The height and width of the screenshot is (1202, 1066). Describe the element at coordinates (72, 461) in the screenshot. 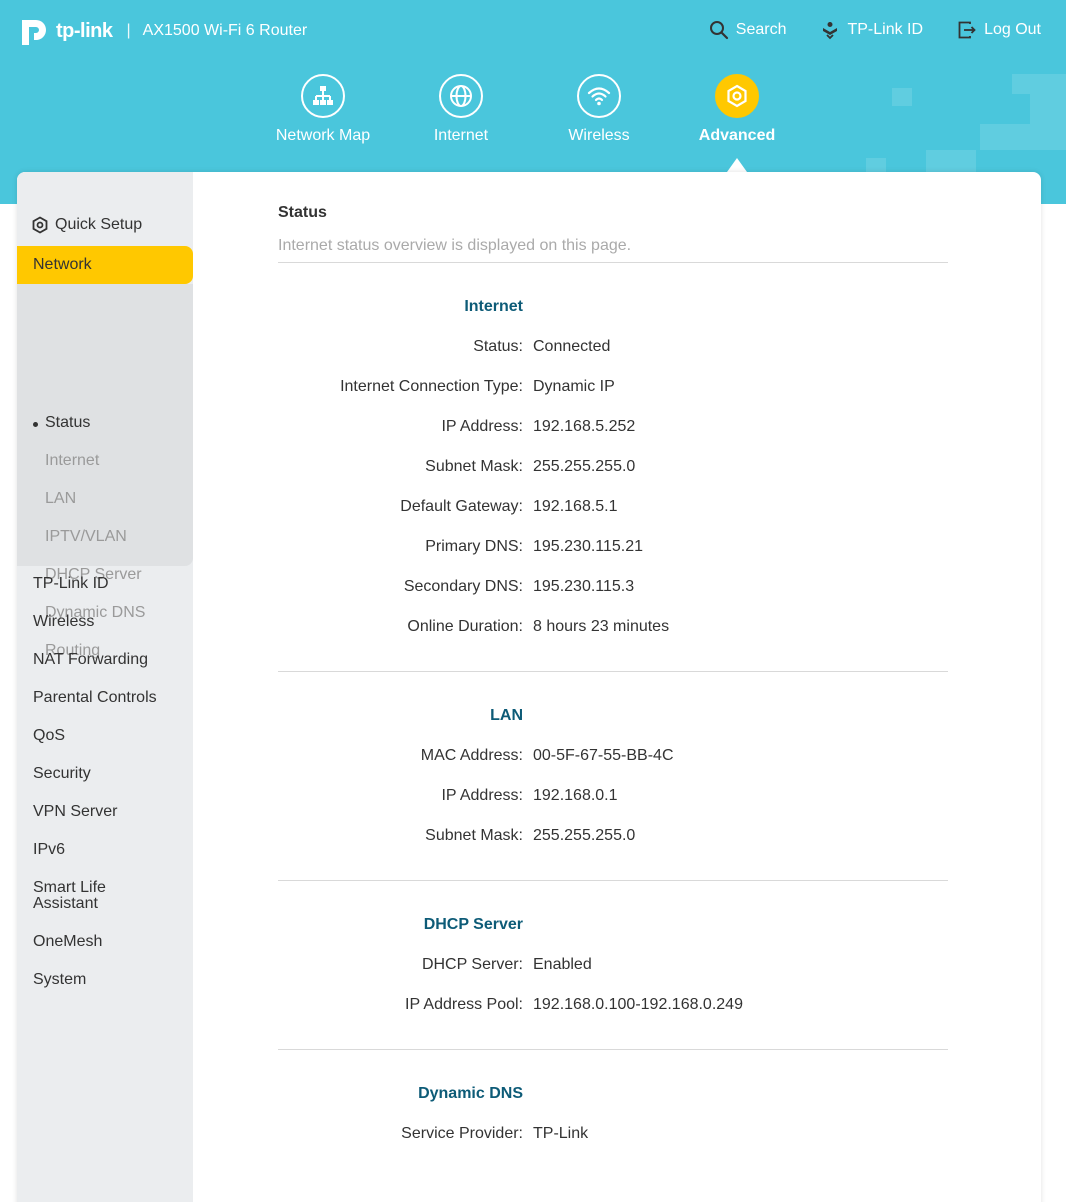

I see `submenu-item-internet: Internet` at that location.